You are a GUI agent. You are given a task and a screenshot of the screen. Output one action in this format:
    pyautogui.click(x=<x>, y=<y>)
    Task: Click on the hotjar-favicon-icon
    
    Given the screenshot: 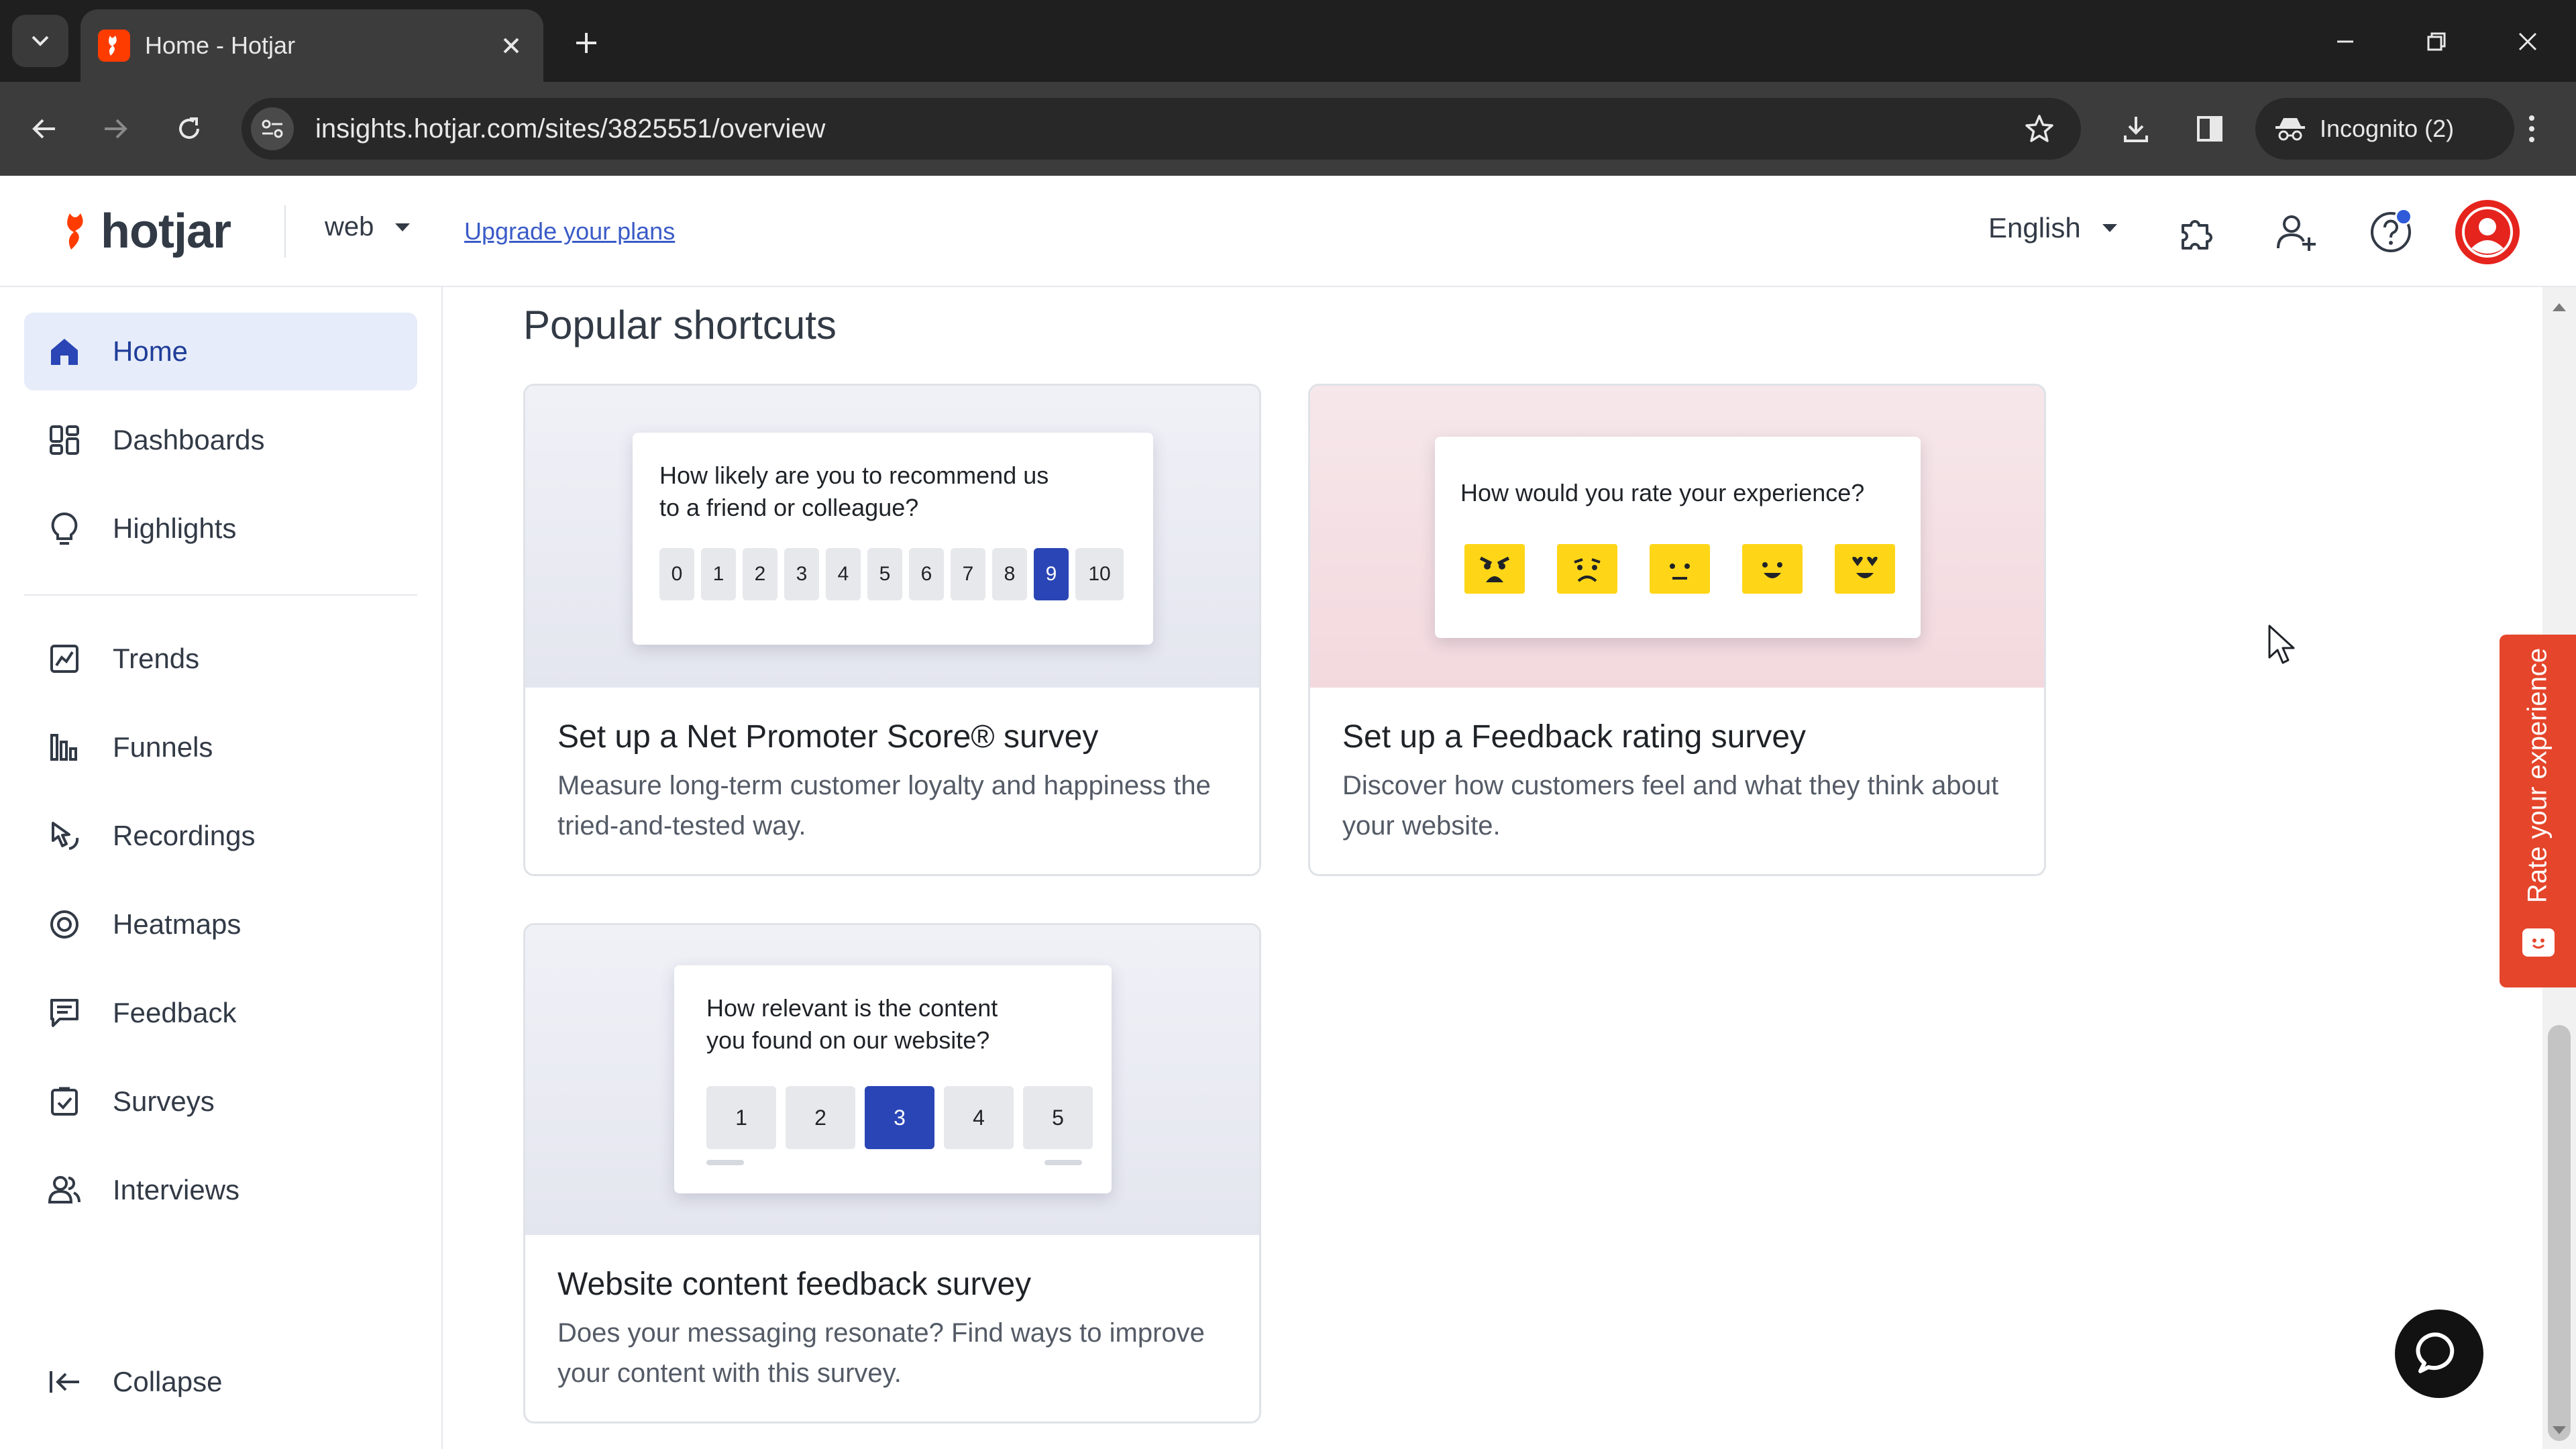 What is the action you would take?
    pyautogui.click(x=114, y=46)
    